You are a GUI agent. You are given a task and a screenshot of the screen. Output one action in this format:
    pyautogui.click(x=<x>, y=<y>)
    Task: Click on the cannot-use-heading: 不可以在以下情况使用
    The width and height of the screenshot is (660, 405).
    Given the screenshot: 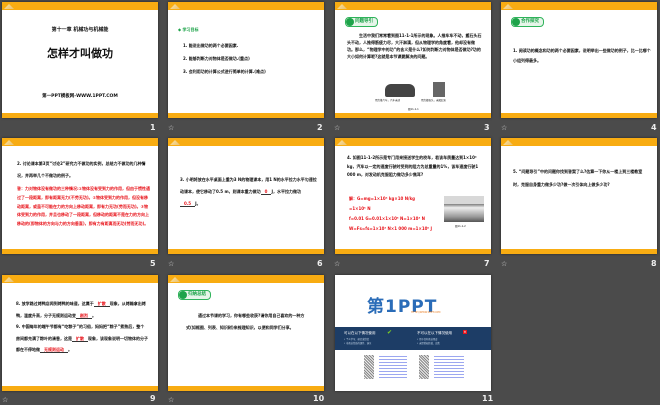 What is the action you would take?
    pyautogui.click(x=434, y=333)
    